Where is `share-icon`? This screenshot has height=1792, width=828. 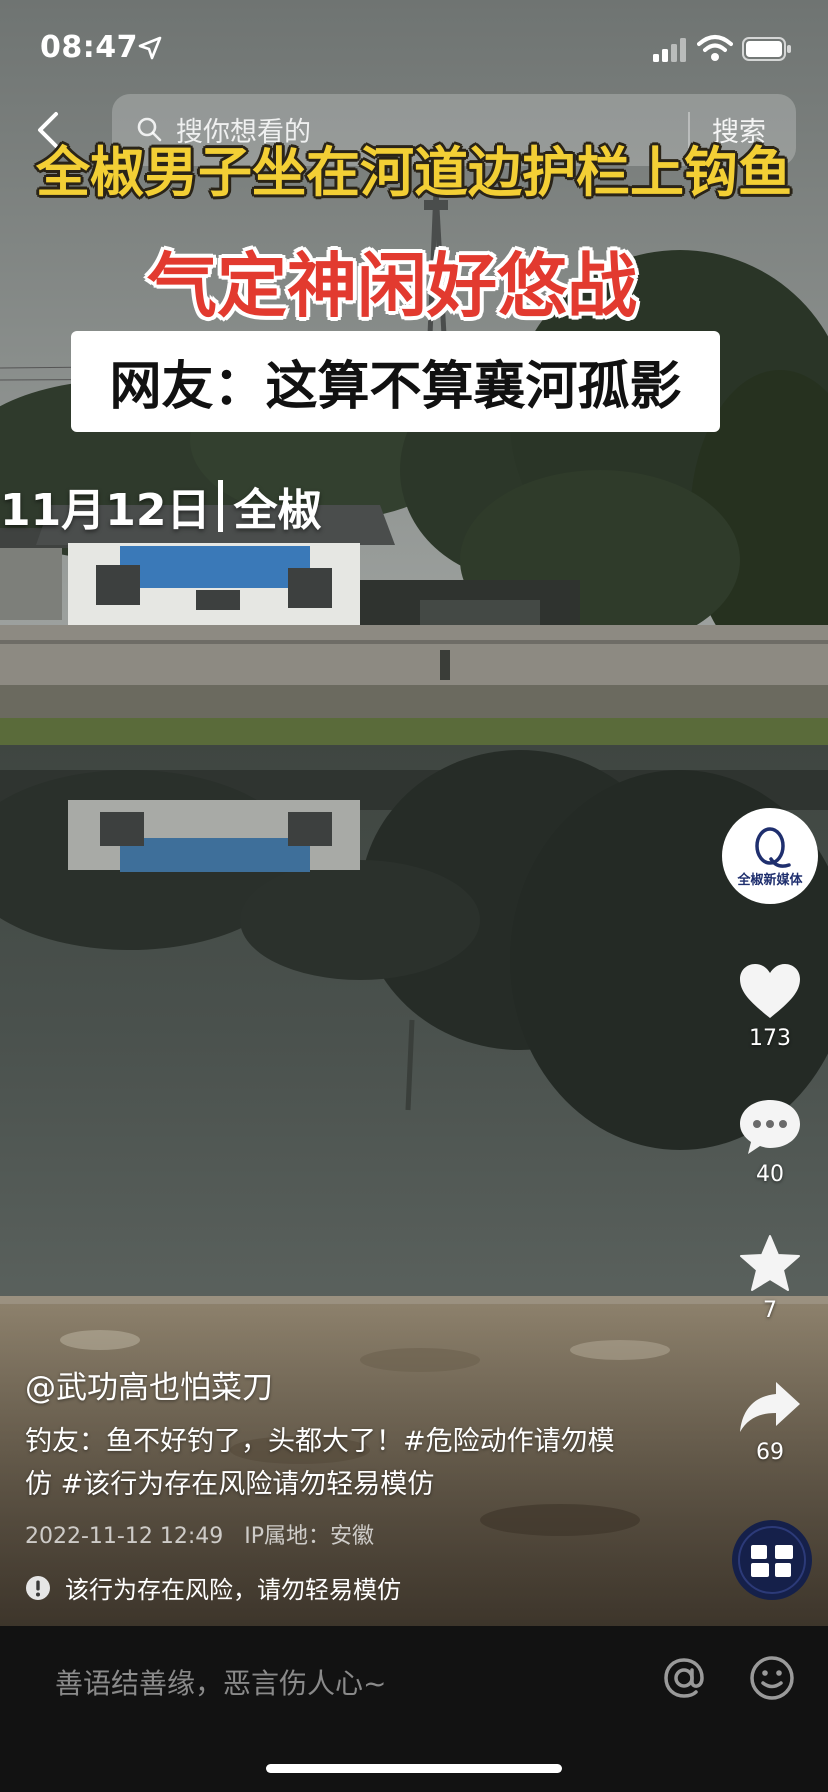 share-icon is located at coordinates (770, 1407).